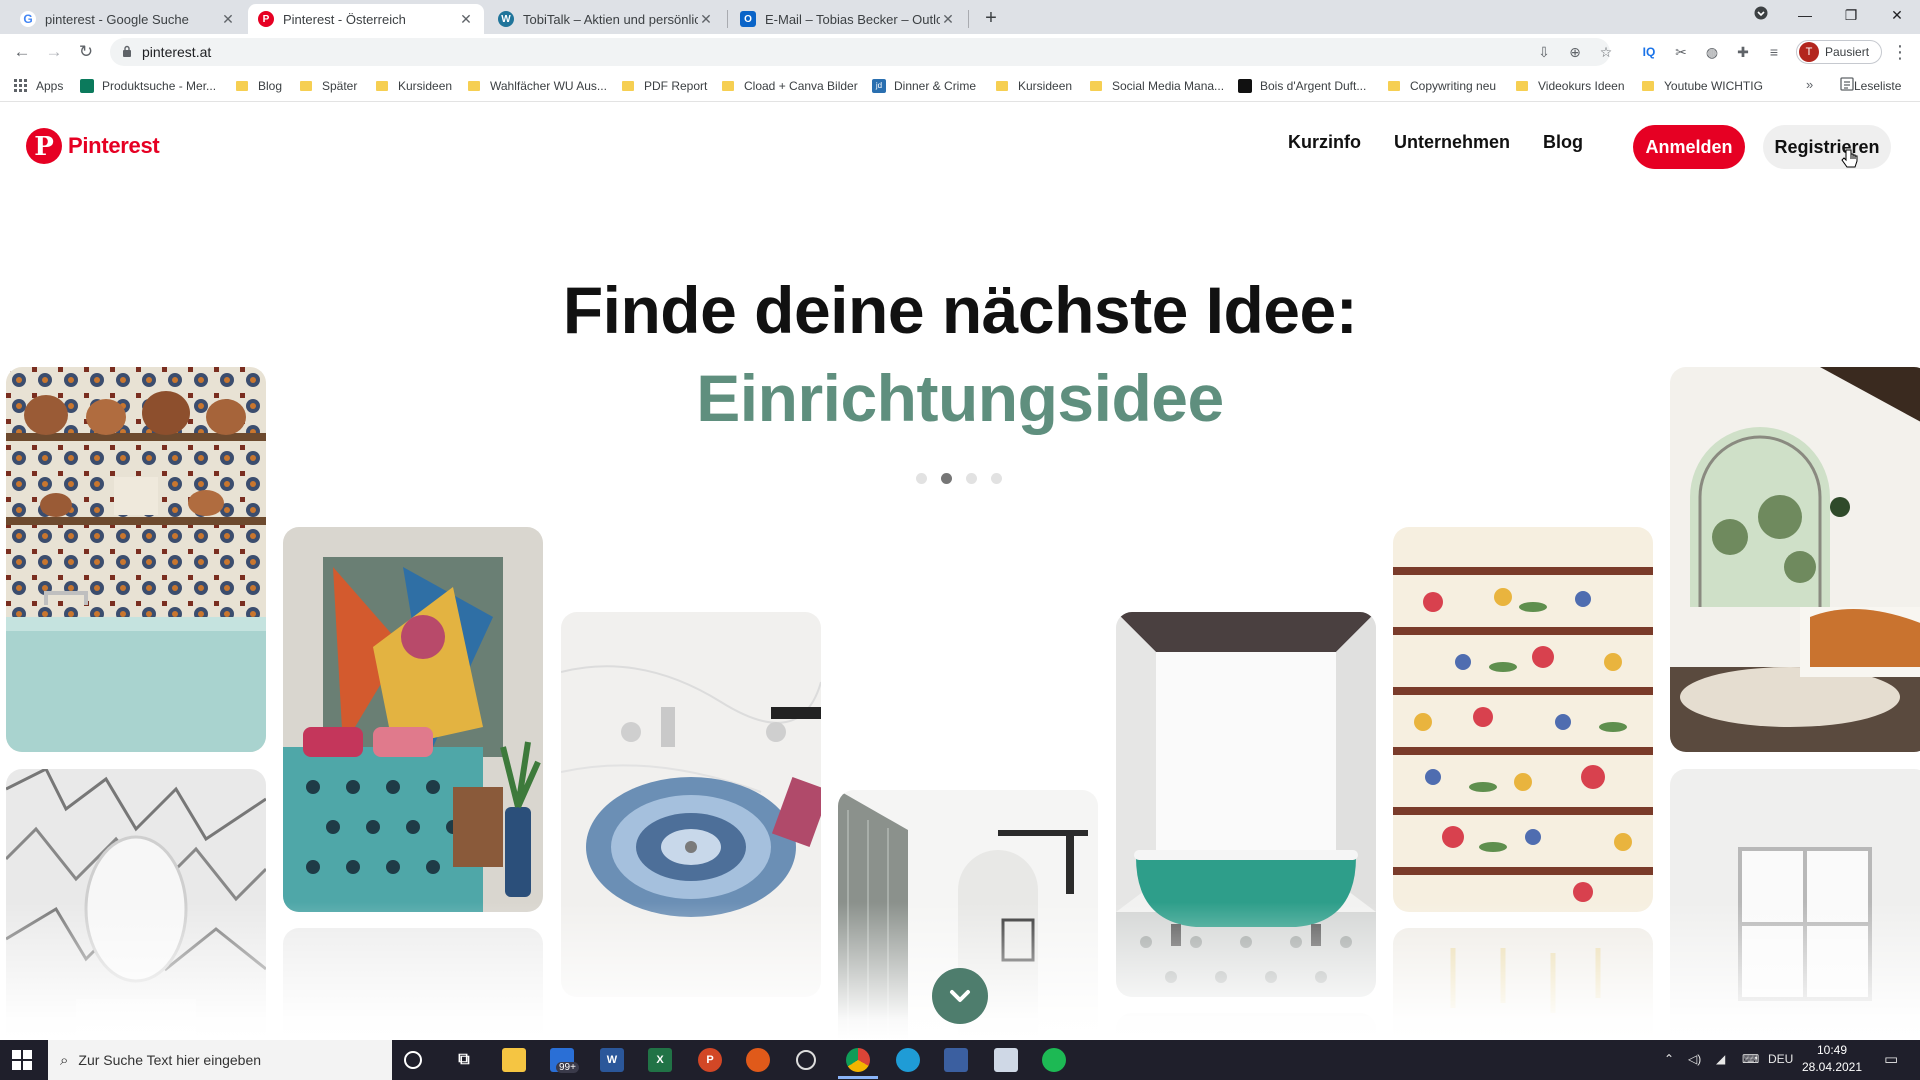 This screenshot has height=1080, width=1920. Describe the element at coordinates (1795, 559) in the screenshot. I see `pin-image-bright-bedroom` at that location.